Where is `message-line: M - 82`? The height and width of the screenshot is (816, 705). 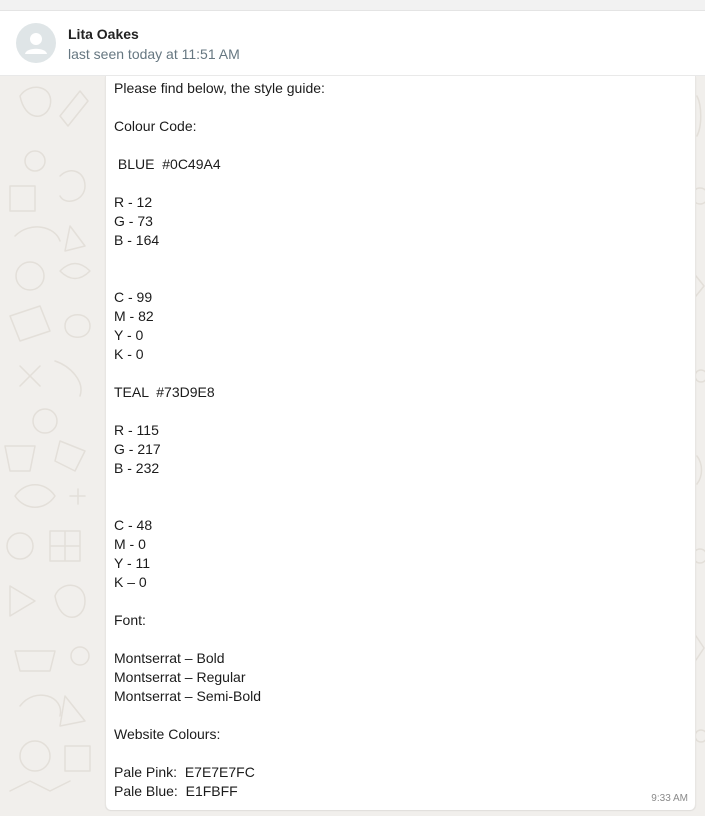 message-line: M - 82 is located at coordinates (134, 316).